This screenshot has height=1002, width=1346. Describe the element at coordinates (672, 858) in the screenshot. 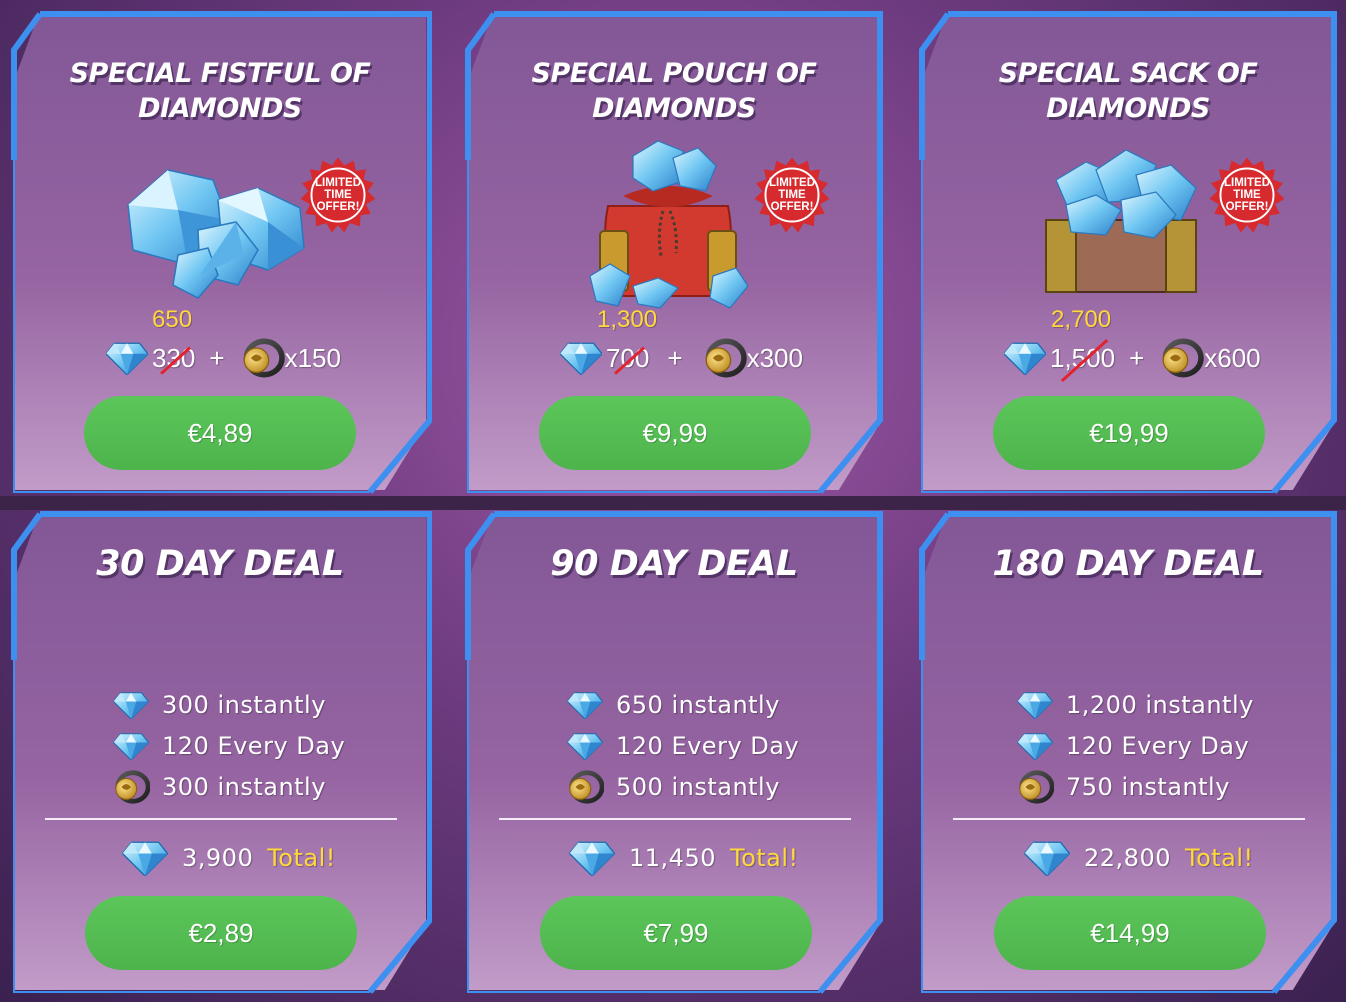

I see `total-value: 11,450` at that location.